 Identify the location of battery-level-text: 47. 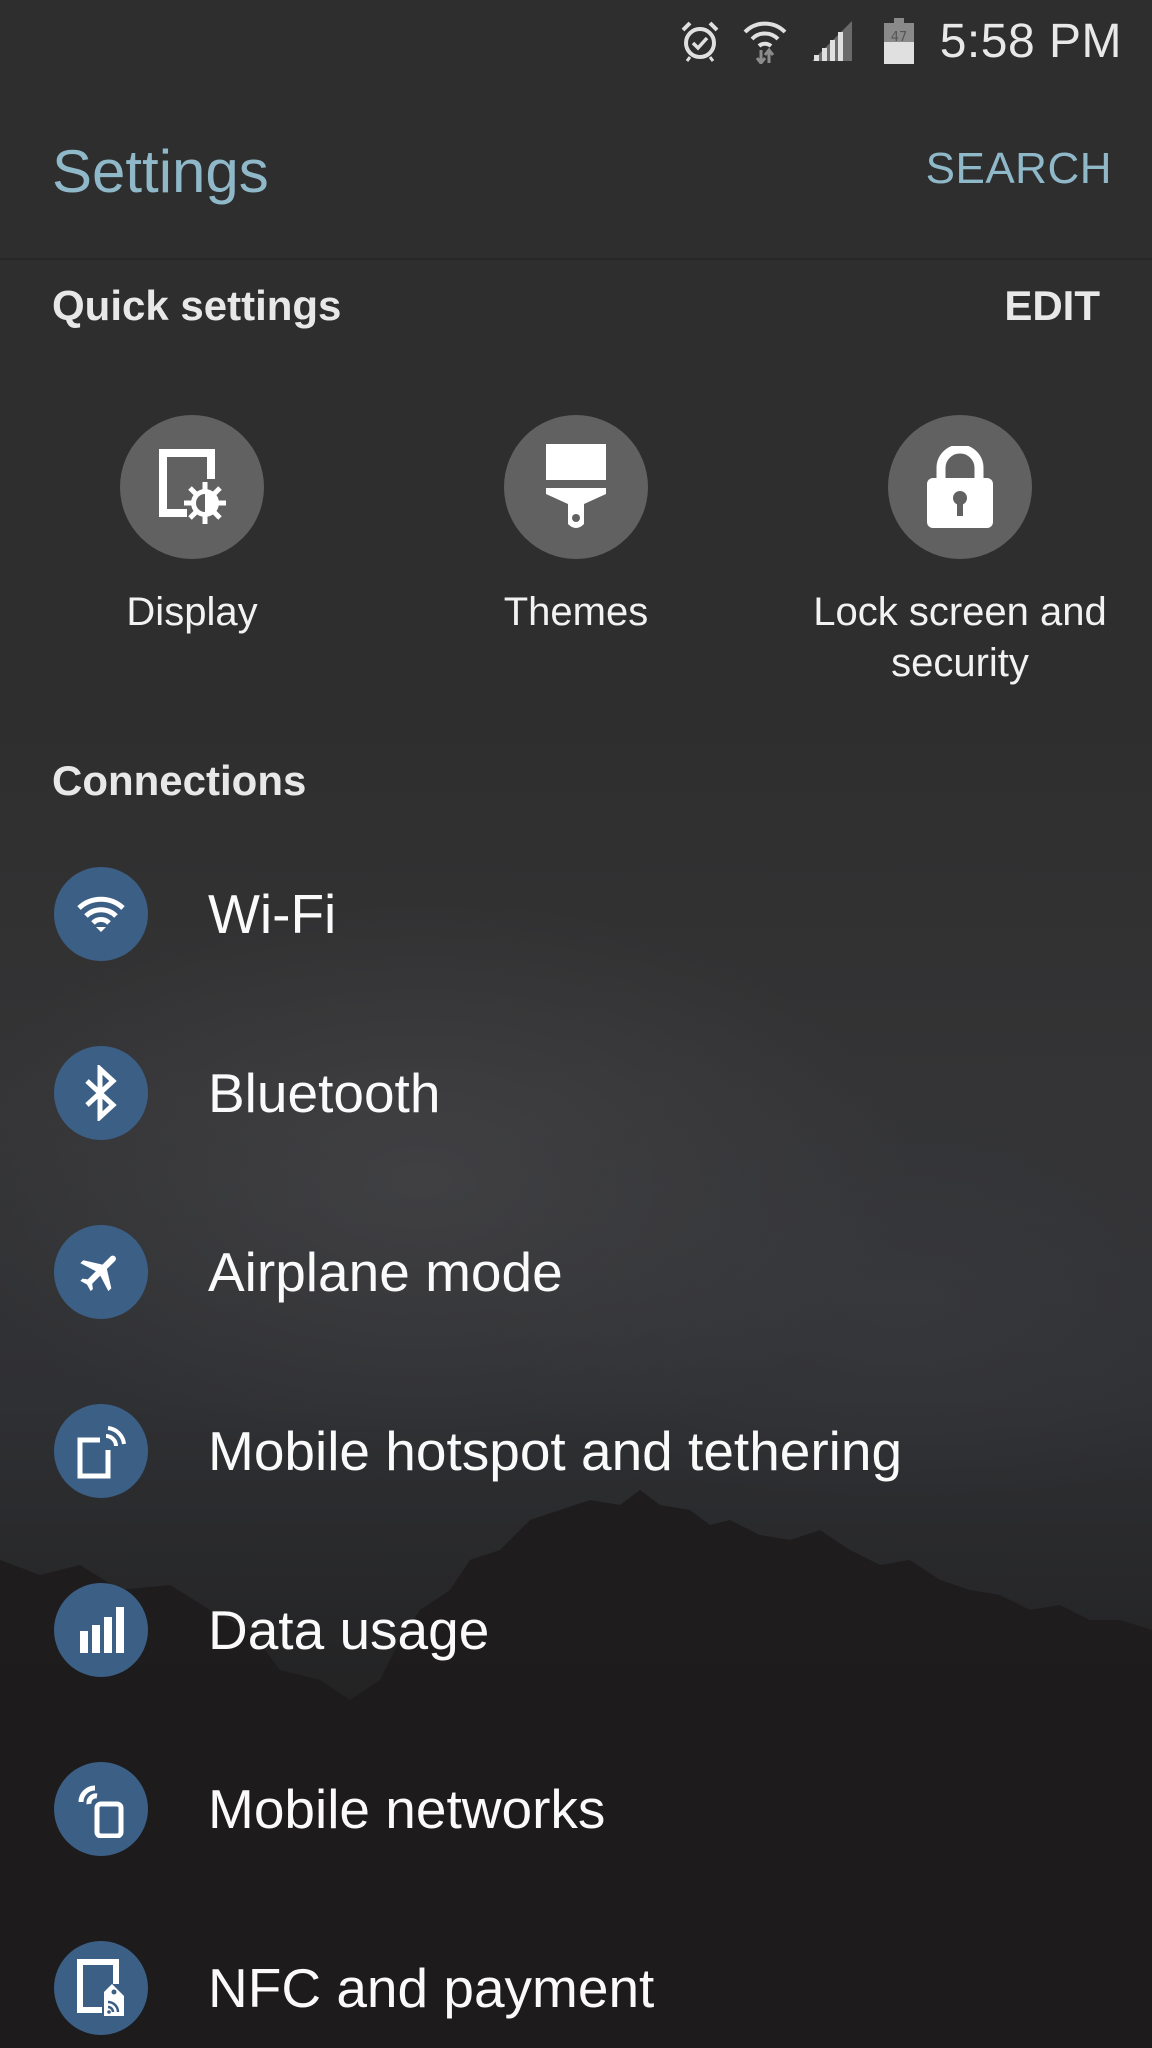
(898, 37).